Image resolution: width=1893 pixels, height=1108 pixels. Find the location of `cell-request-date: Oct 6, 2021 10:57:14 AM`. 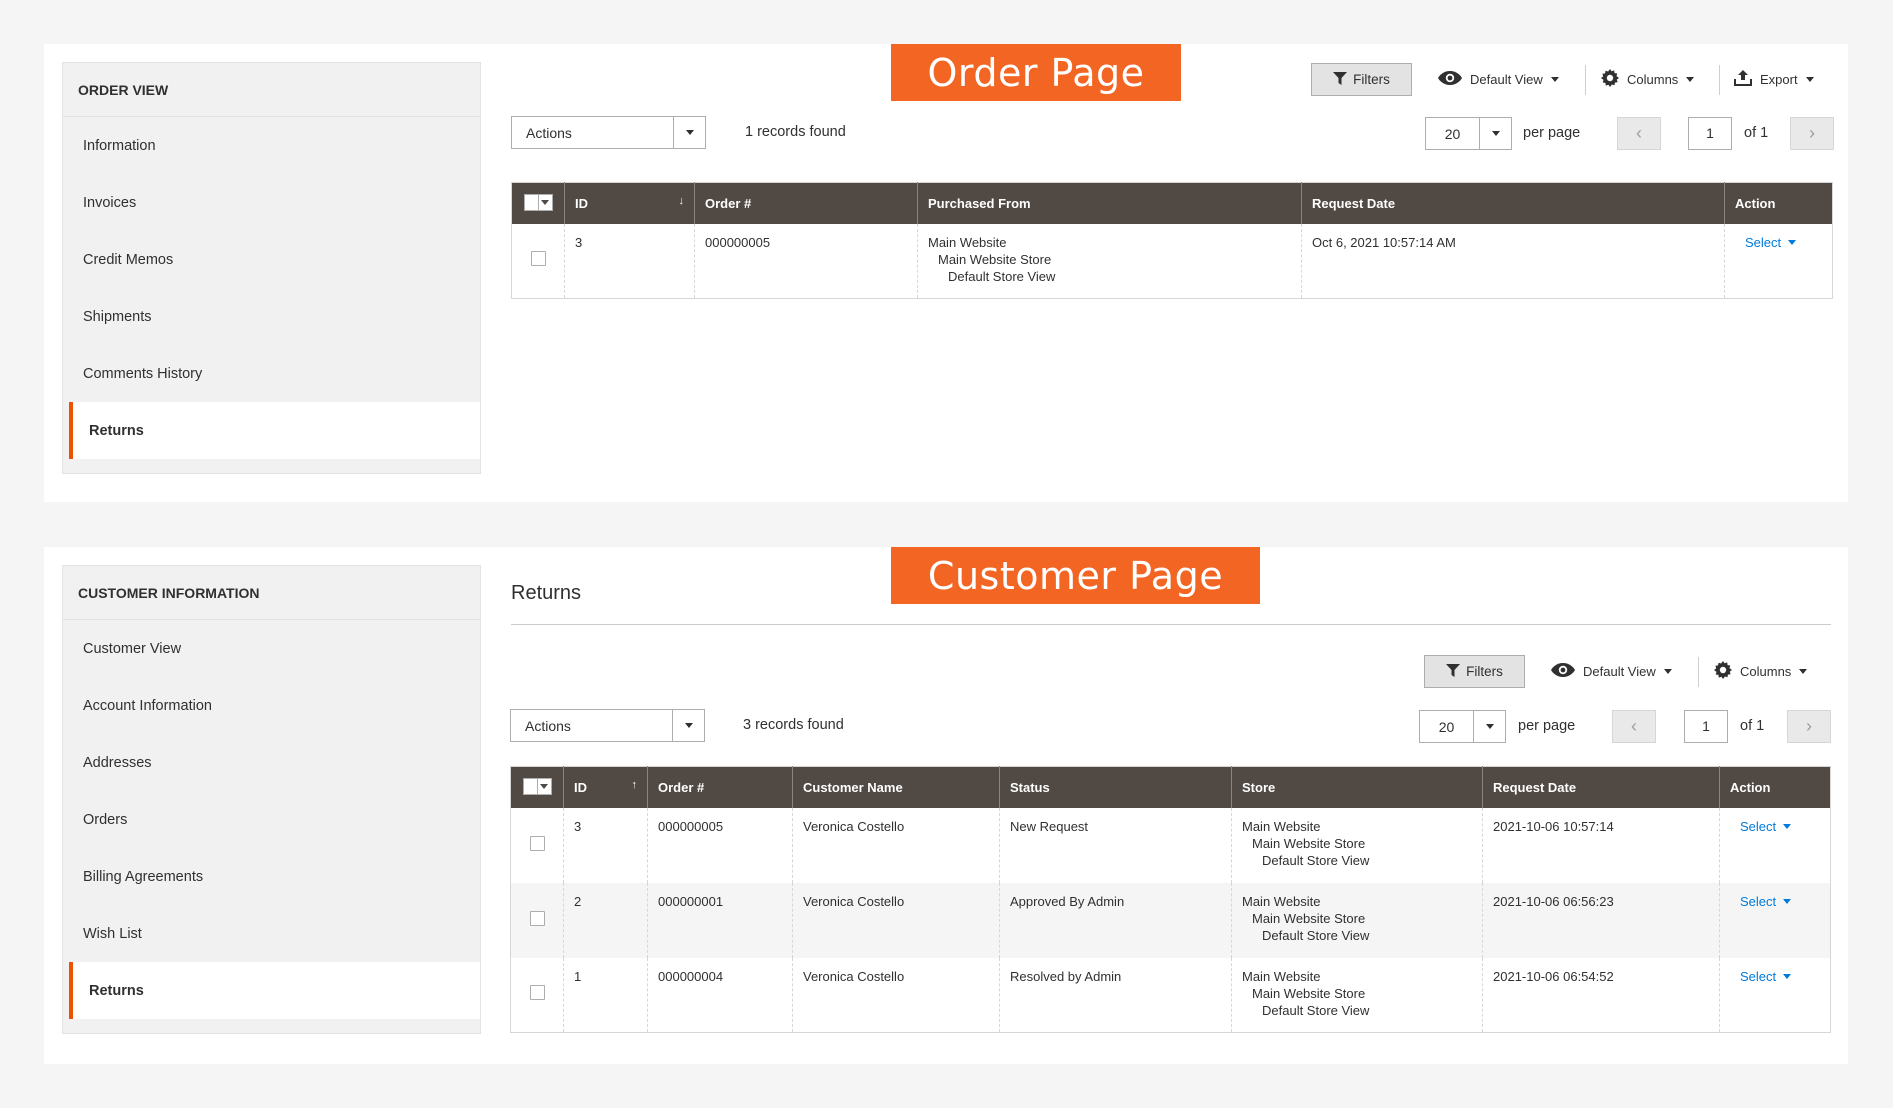

cell-request-date: Oct 6, 2021 10:57:14 AM is located at coordinates (1513, 261).